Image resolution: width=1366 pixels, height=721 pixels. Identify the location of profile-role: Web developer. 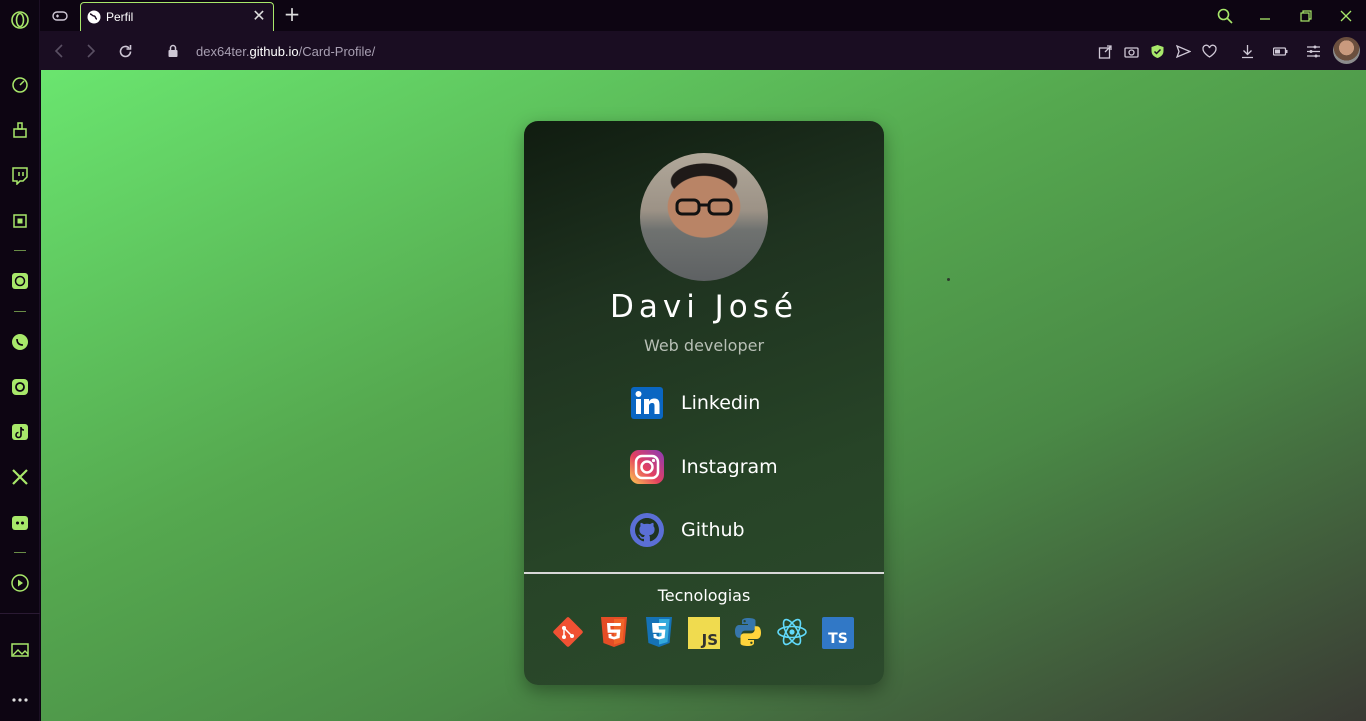
(704, 345).